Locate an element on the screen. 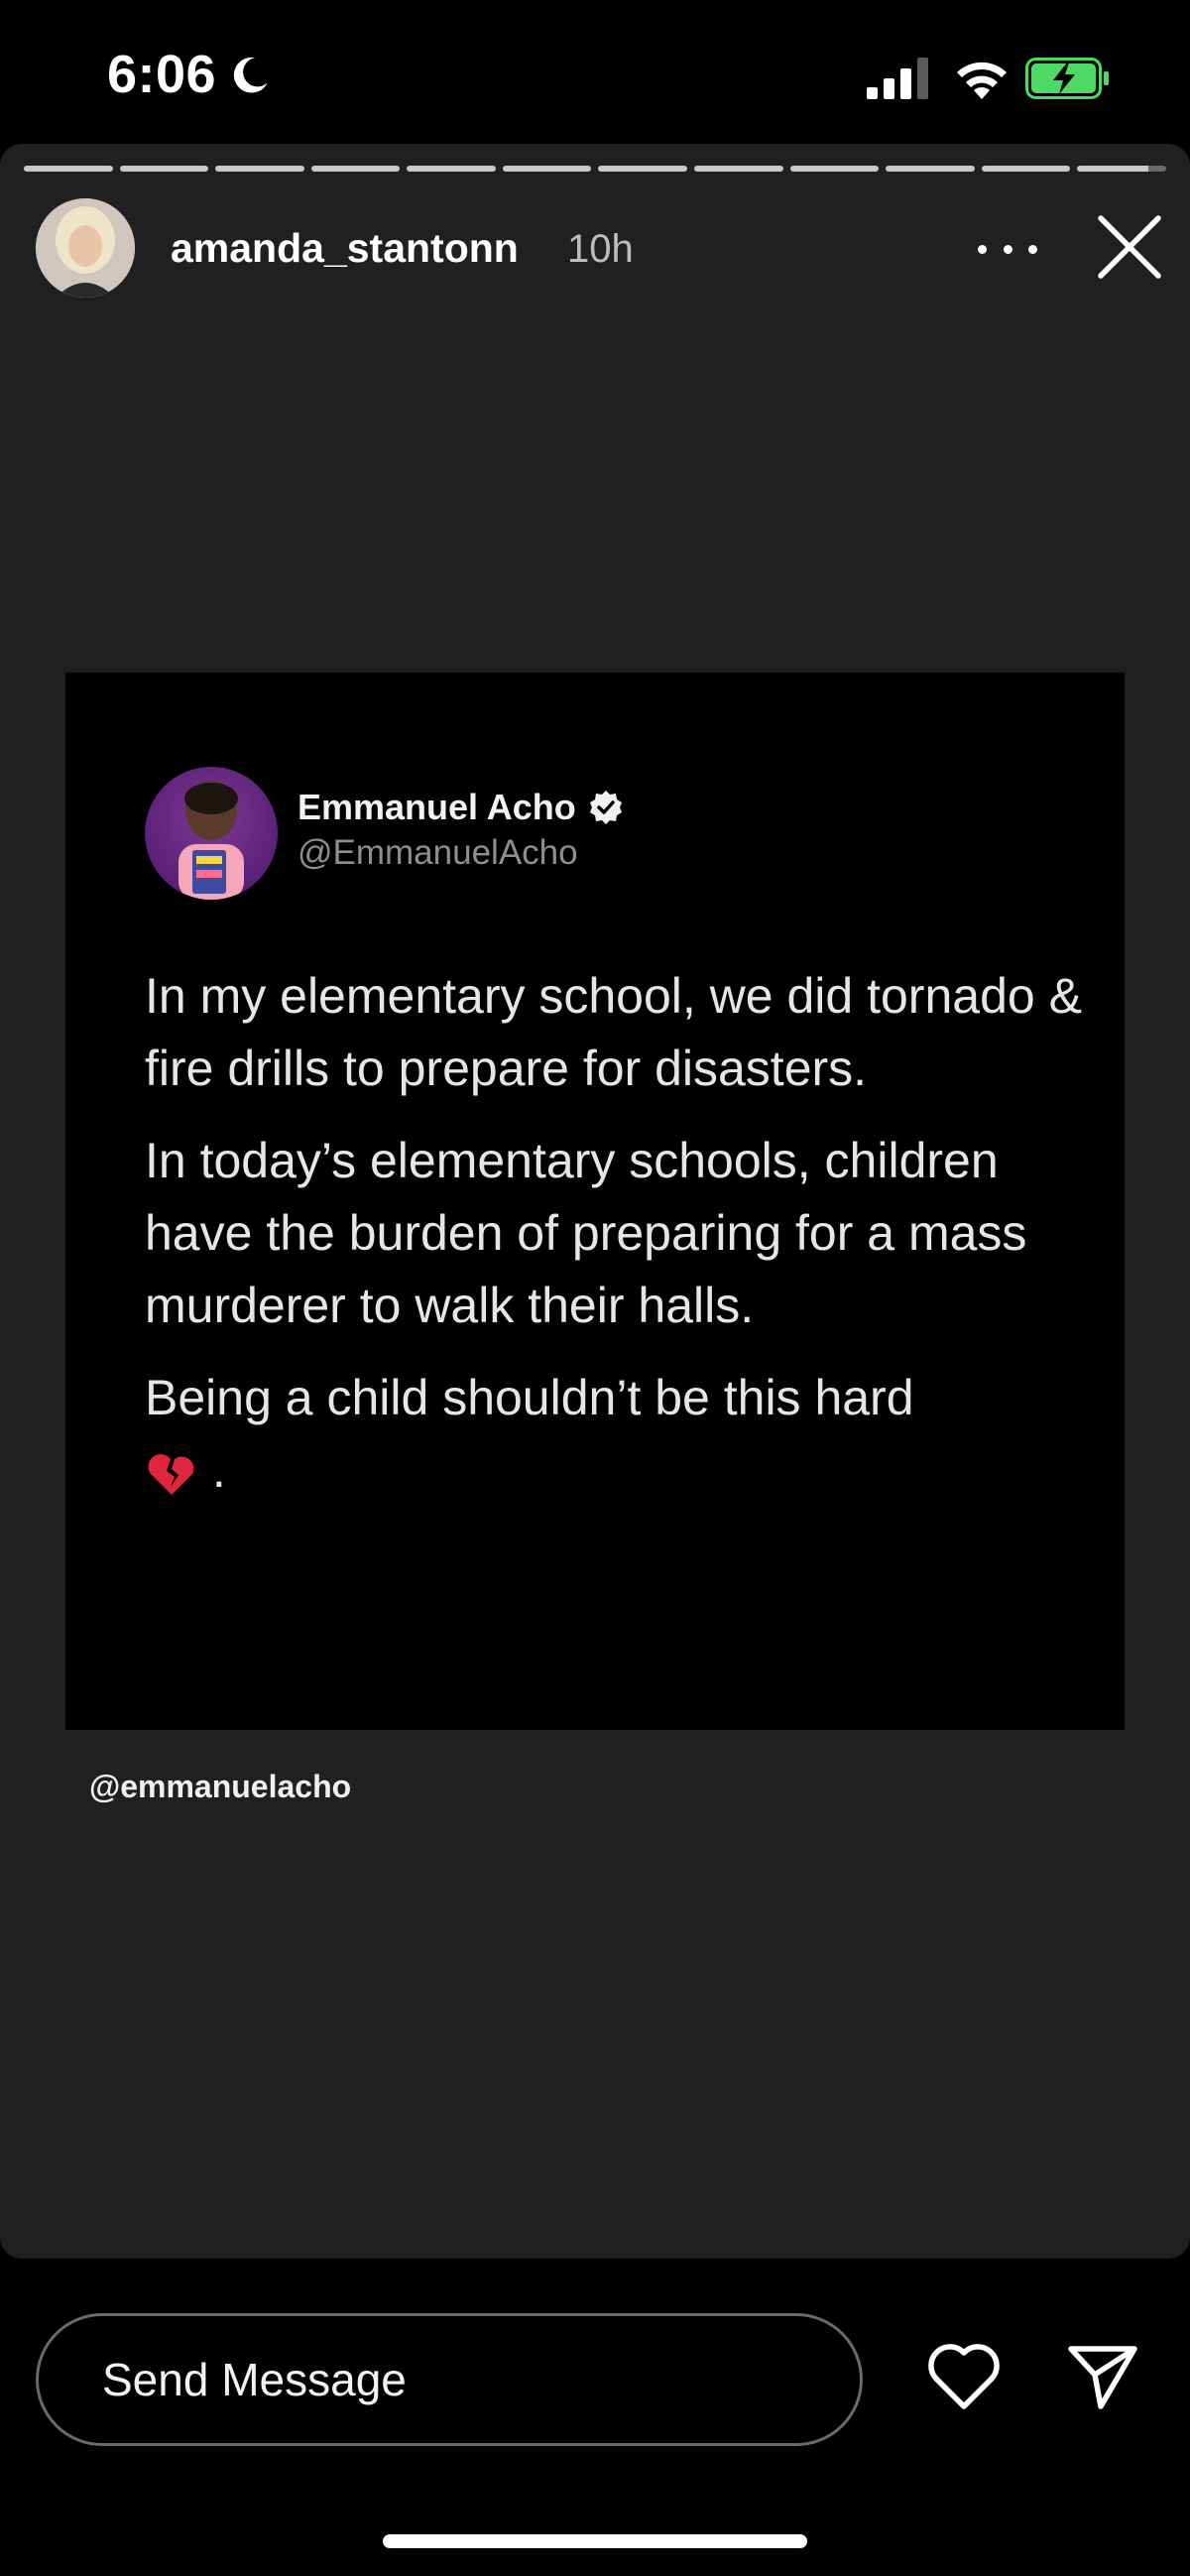  send-icon is located at coordinates (1102, 2376).